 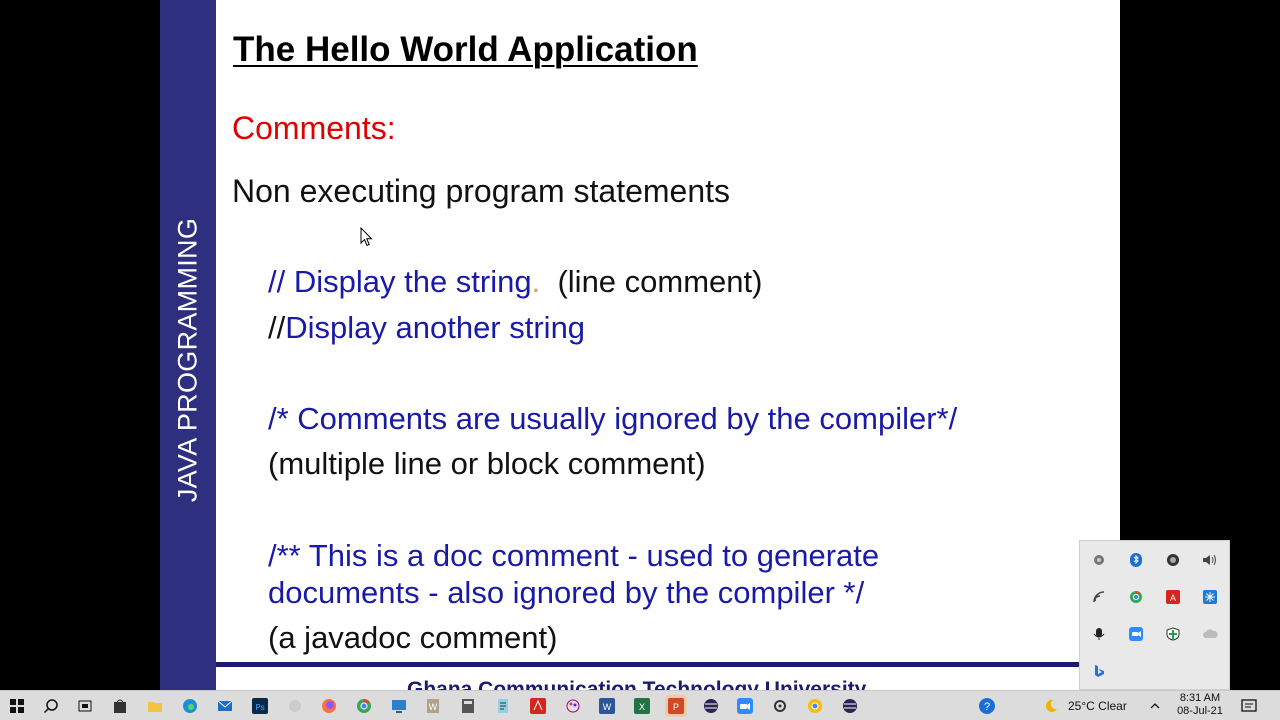 What do you see at coordinates (1249, 706) in the screenshot?
I see `notification-icon` at bounding box center [1249, 706].